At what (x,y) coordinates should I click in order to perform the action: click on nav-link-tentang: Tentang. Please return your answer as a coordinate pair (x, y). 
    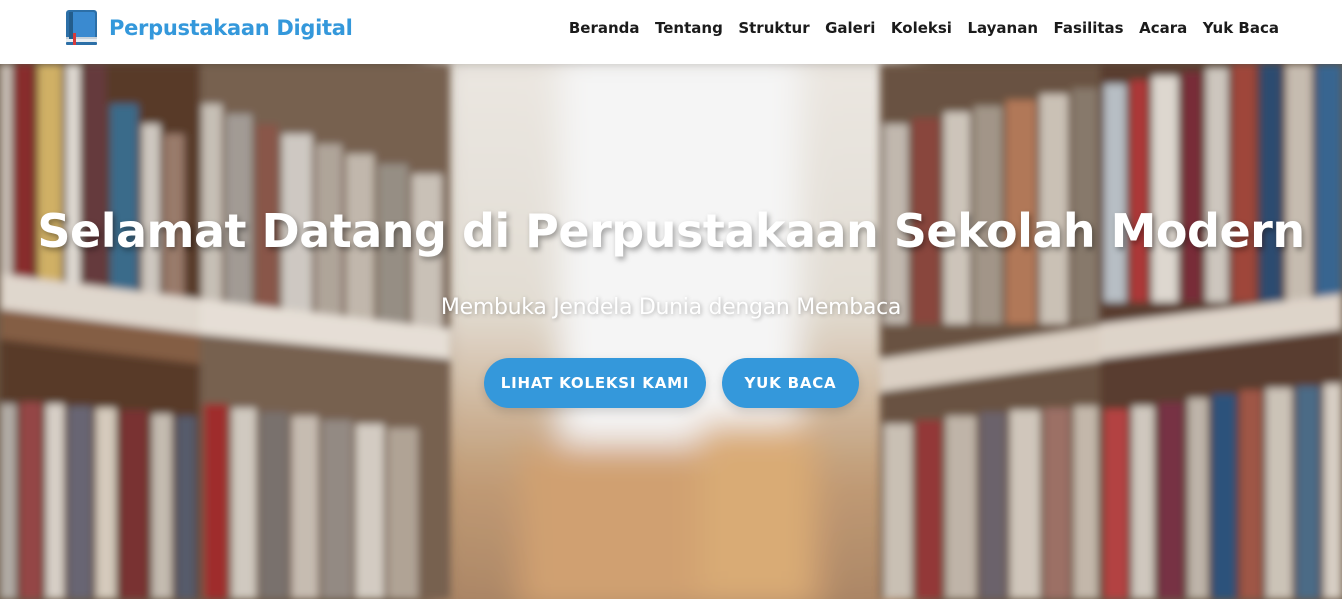
    Looking at the image, I should click on (689, 28).